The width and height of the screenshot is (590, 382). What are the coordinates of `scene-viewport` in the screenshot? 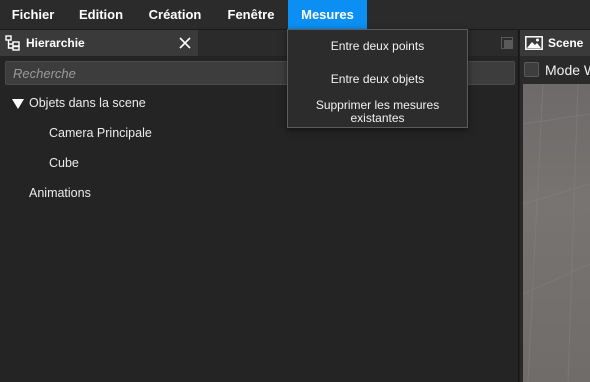 It's located at (556, 233).